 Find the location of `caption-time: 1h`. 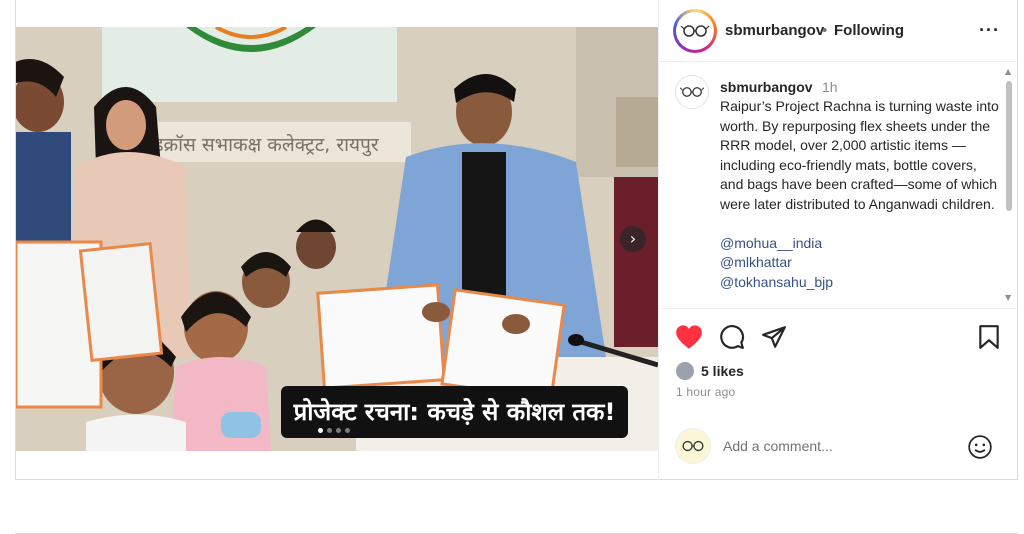

caption-time: 1h is located at coordinates (830, 87).